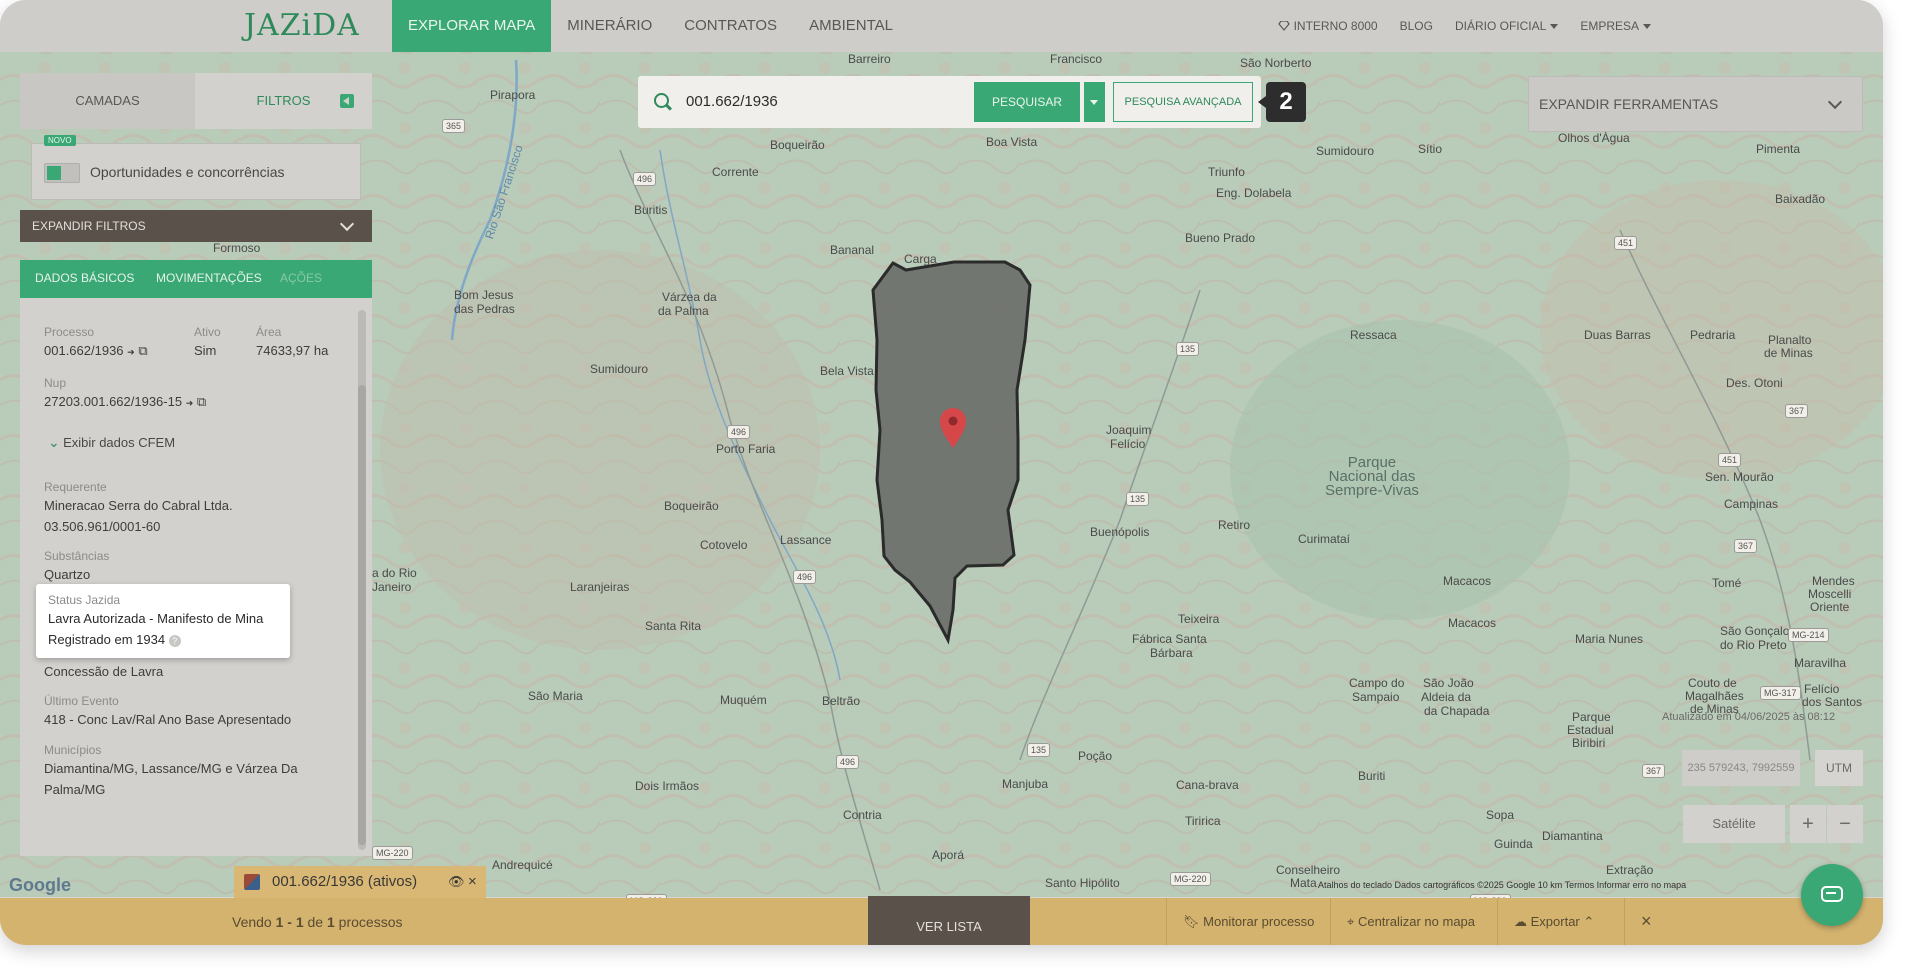 The width and height of the screenshot is (1915, 974). Describe the element at coordinates (454, 126) in the screenshot. I see `road-shield: 365` at that location.